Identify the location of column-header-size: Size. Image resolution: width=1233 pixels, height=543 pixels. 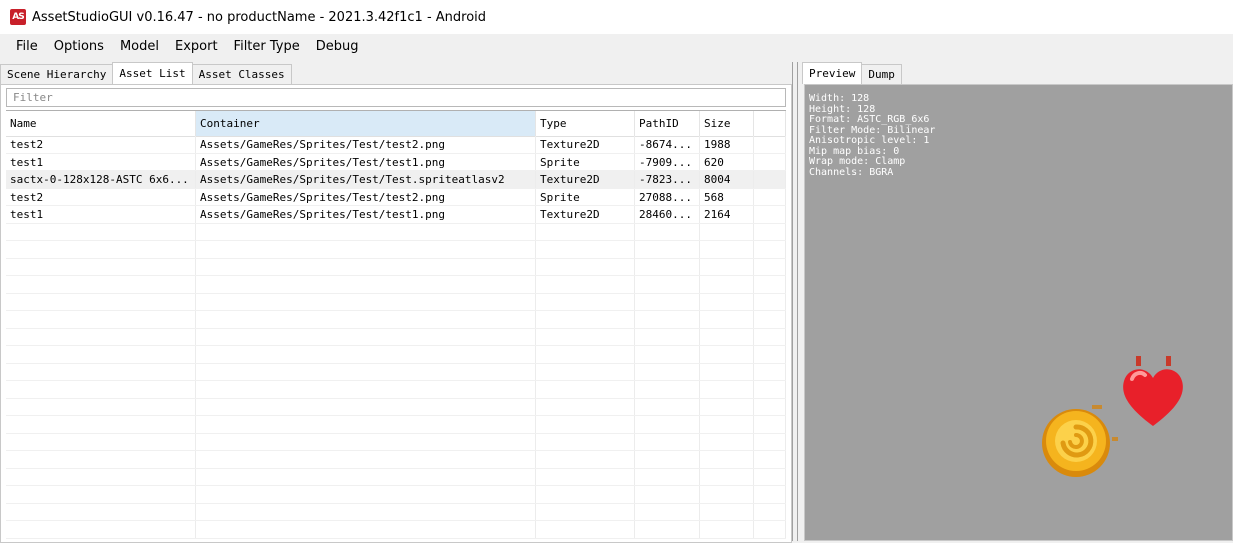
(727, 123).